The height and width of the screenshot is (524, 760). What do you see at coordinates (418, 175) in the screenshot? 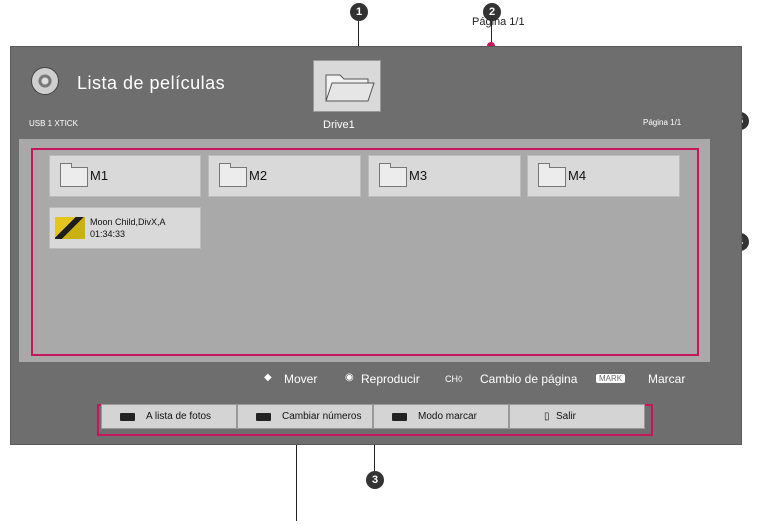
I see `folder-label: M3` at bounding box center [418, 175].